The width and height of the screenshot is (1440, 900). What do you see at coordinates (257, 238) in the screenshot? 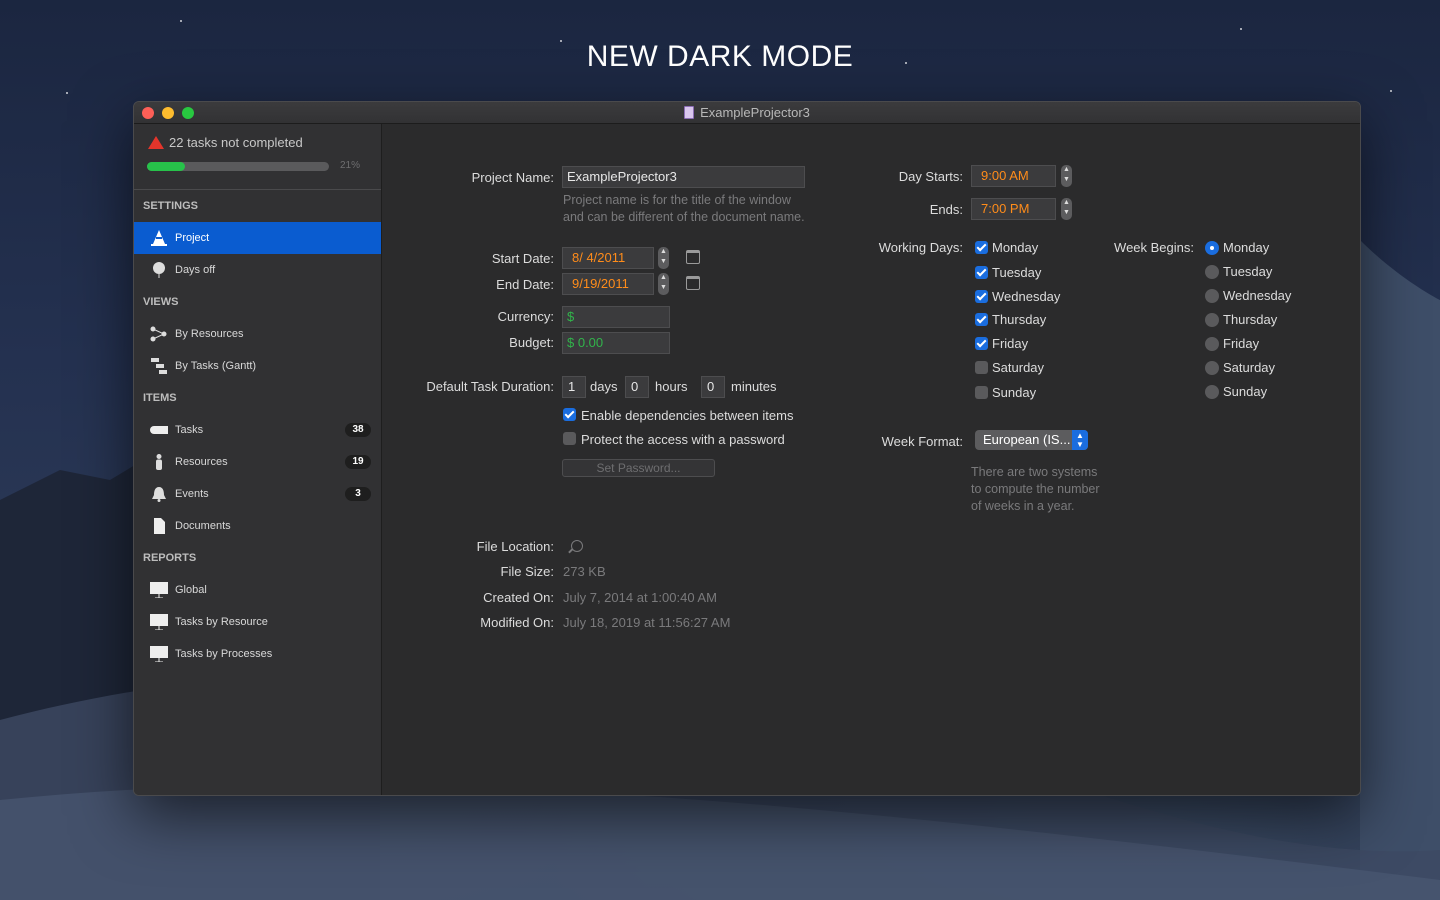
I see `sidebar-item-project: Project` at bounding box center [257, 238].